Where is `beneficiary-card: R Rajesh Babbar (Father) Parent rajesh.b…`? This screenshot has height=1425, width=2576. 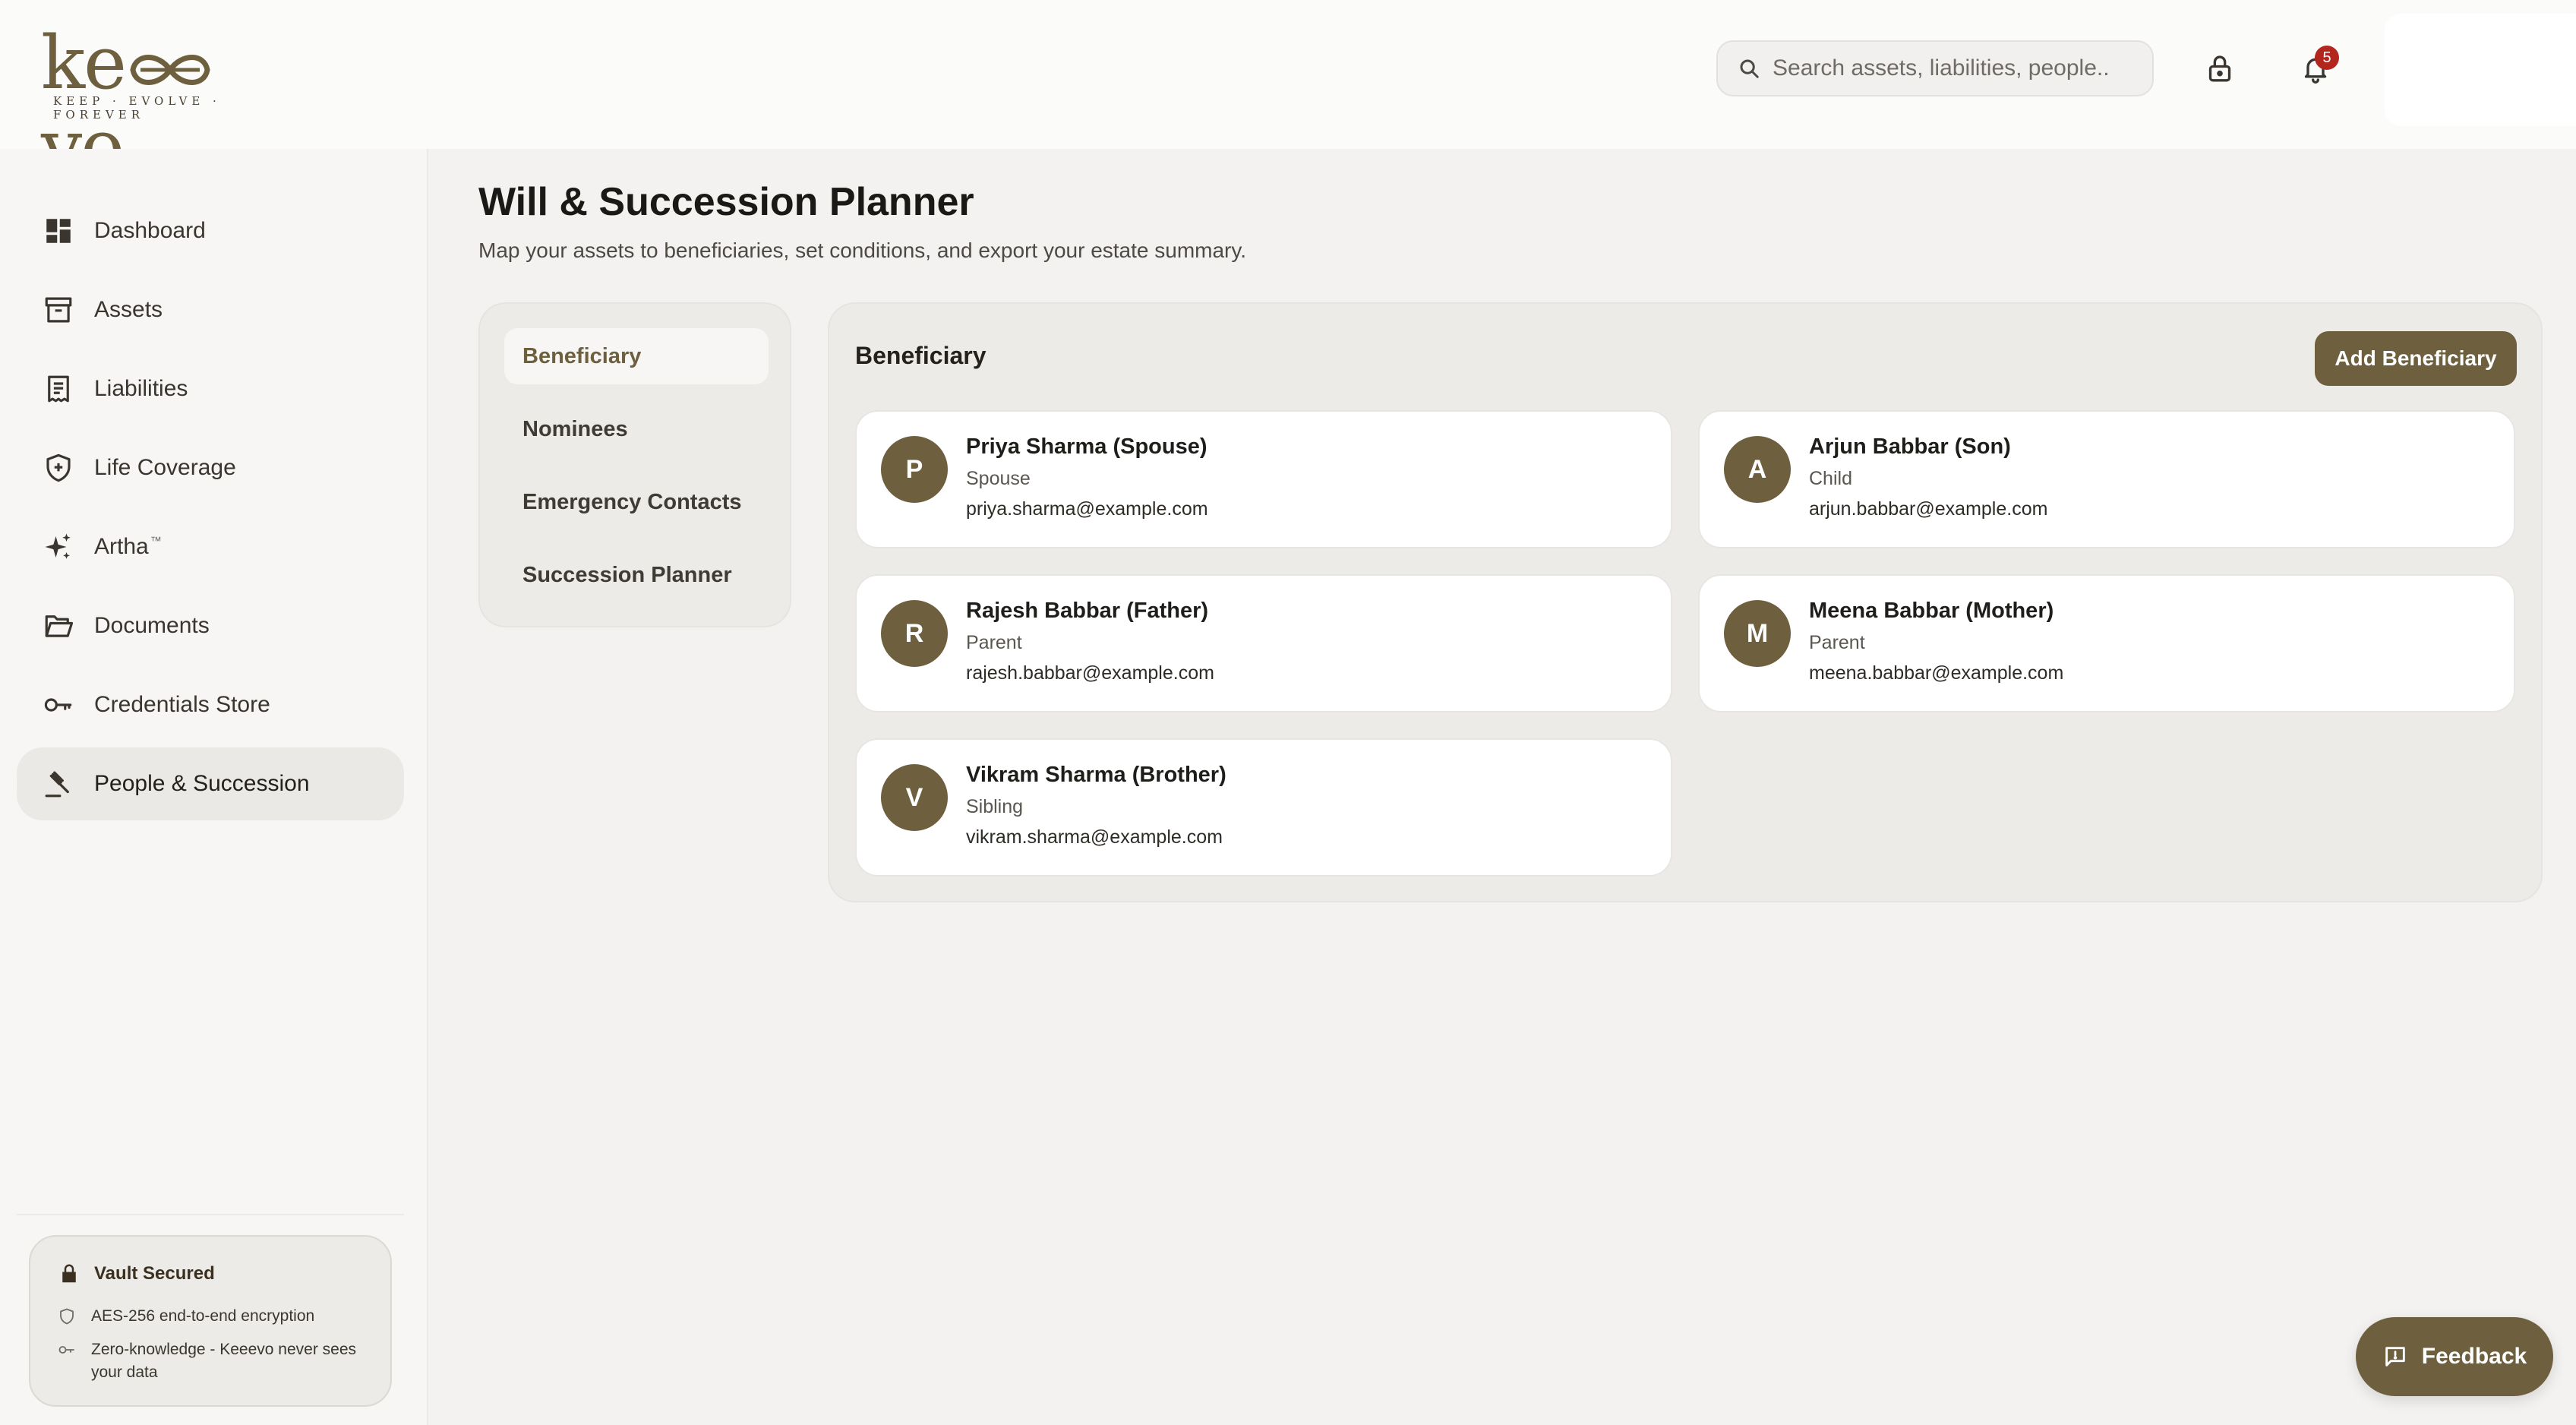
beneficiary-card: R Rajesh Babbar (Father) Parent rajesh.b… is located at coordinates (1263, 643).